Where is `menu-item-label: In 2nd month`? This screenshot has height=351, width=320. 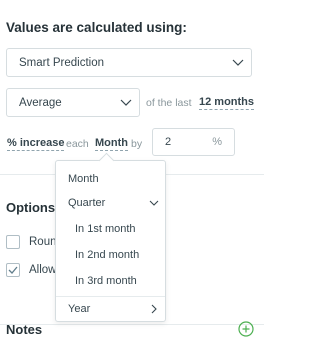
menu-item-label: In 2nd month is located at coordinates (107, 255).